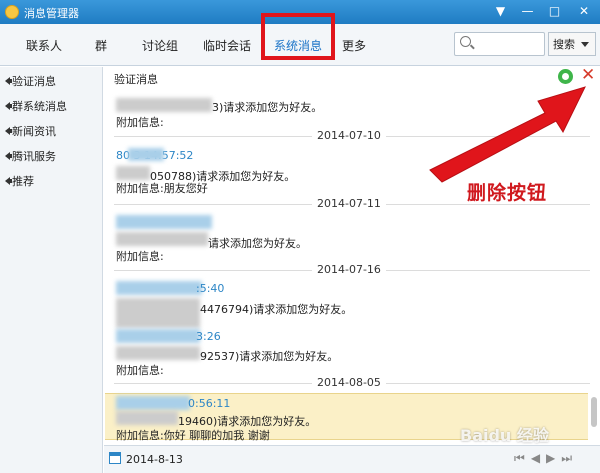  What do you see at coordinates (500, 11) in the screenshot?
I see `menu-down-icon: ▼` at bounding box center [500, 11].